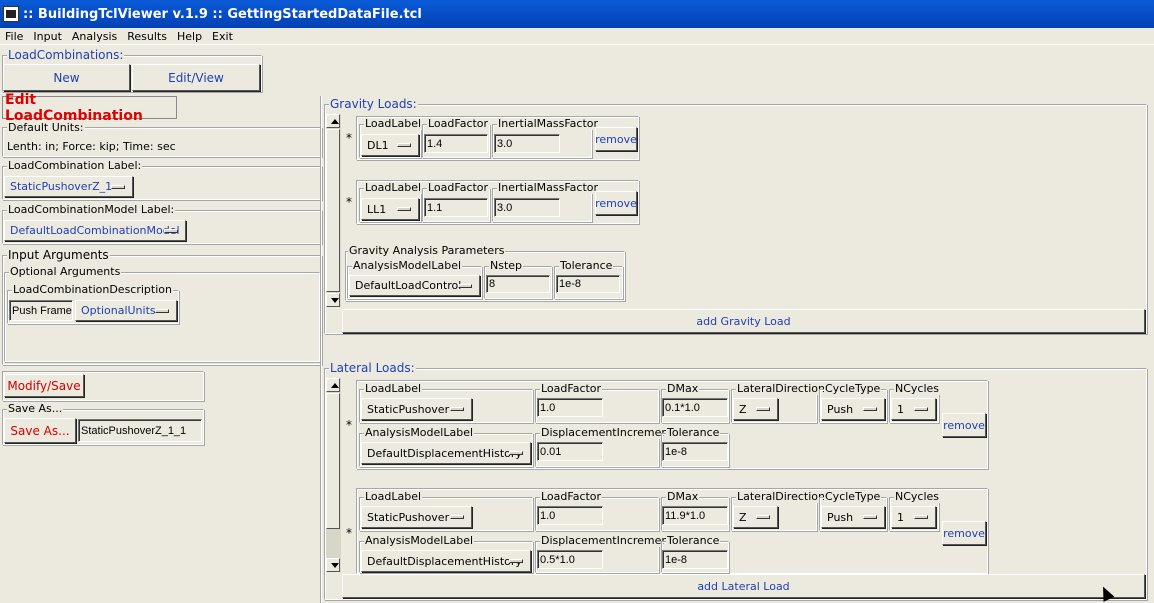 The height and width of the screenshot is (603, 1154). What do you see at coordinates (196, 77) in the screenshot?
I see `edit-view-button: Edit/View` at bounding box center [196, 77].